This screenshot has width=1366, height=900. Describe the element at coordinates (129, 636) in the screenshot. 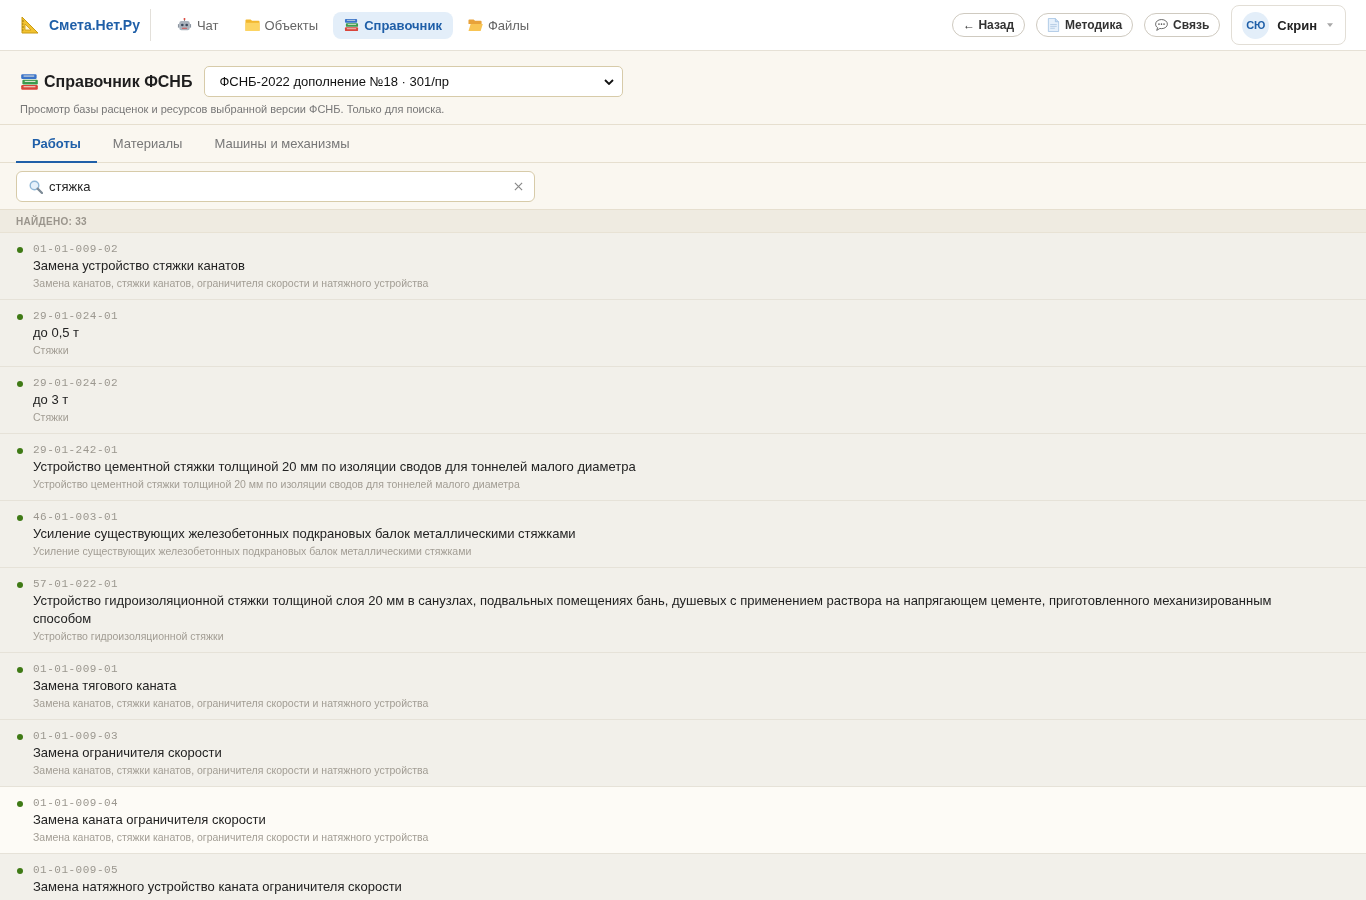

I see `rate-description: Устройство гидроизоляционной стяжки` at that location.